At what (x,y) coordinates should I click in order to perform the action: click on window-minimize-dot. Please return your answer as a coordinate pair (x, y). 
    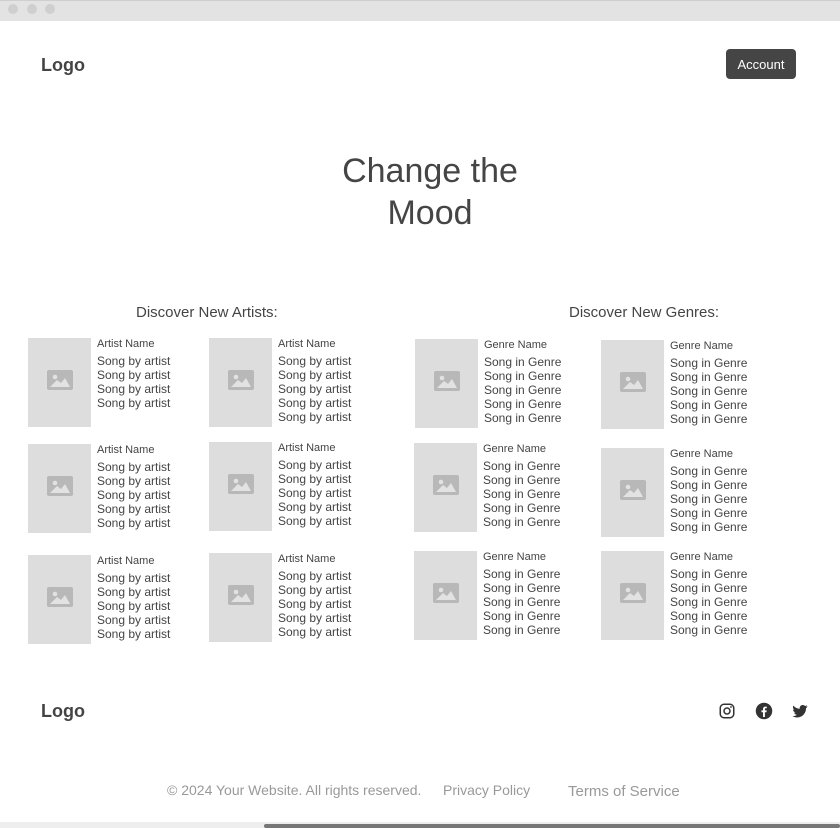
    Looking at the image, I should click on (32, 9).